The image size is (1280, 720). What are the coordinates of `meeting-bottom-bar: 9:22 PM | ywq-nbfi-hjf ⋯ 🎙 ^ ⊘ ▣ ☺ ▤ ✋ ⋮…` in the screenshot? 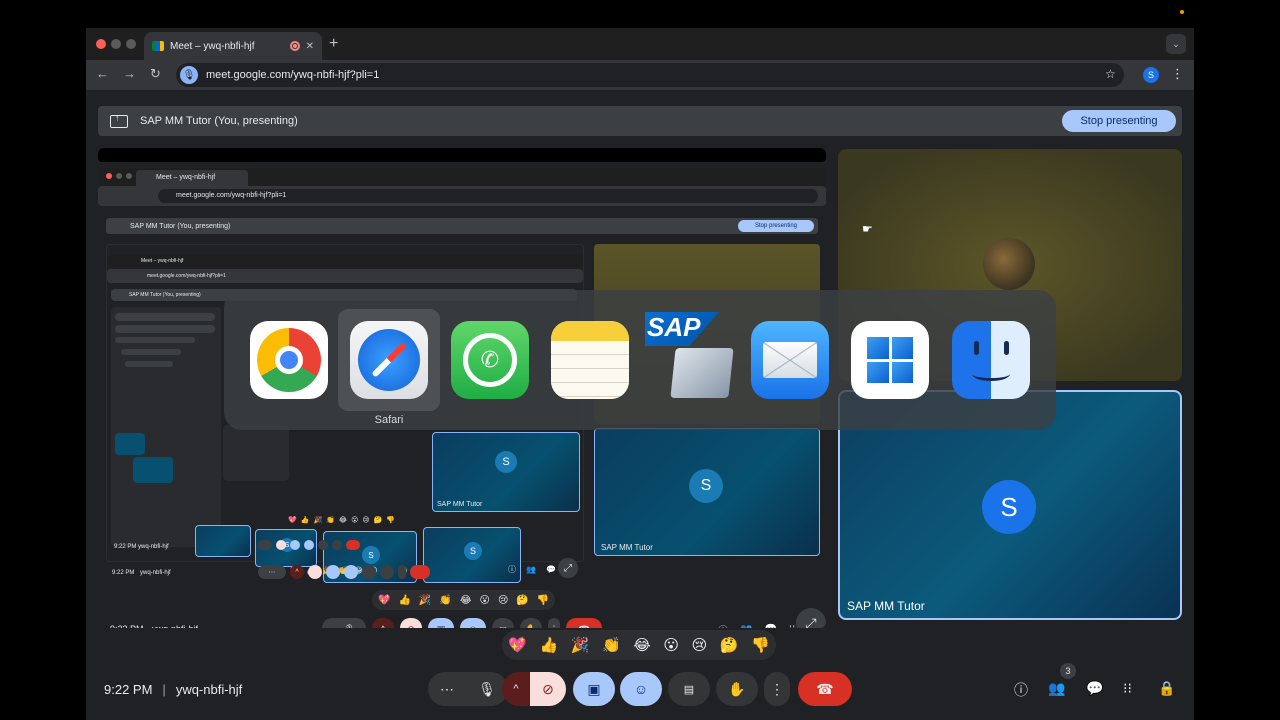 It's located at (640, 691).